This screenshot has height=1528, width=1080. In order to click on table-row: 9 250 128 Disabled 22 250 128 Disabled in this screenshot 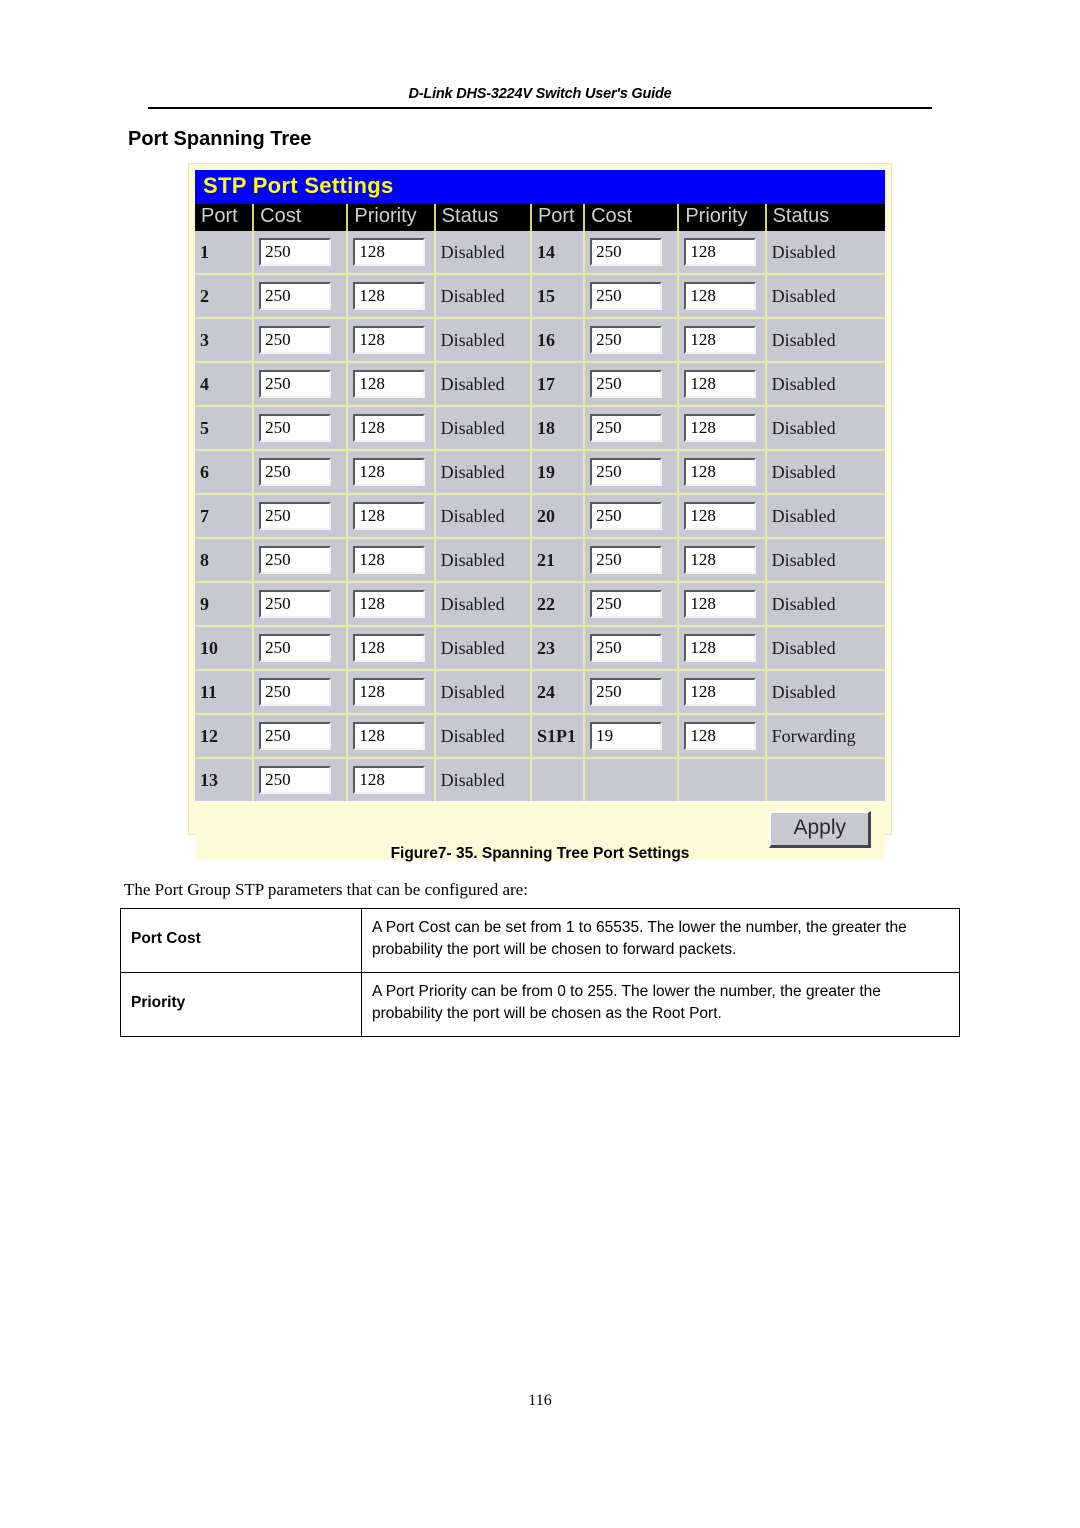, I will do `click(540, 604)`.